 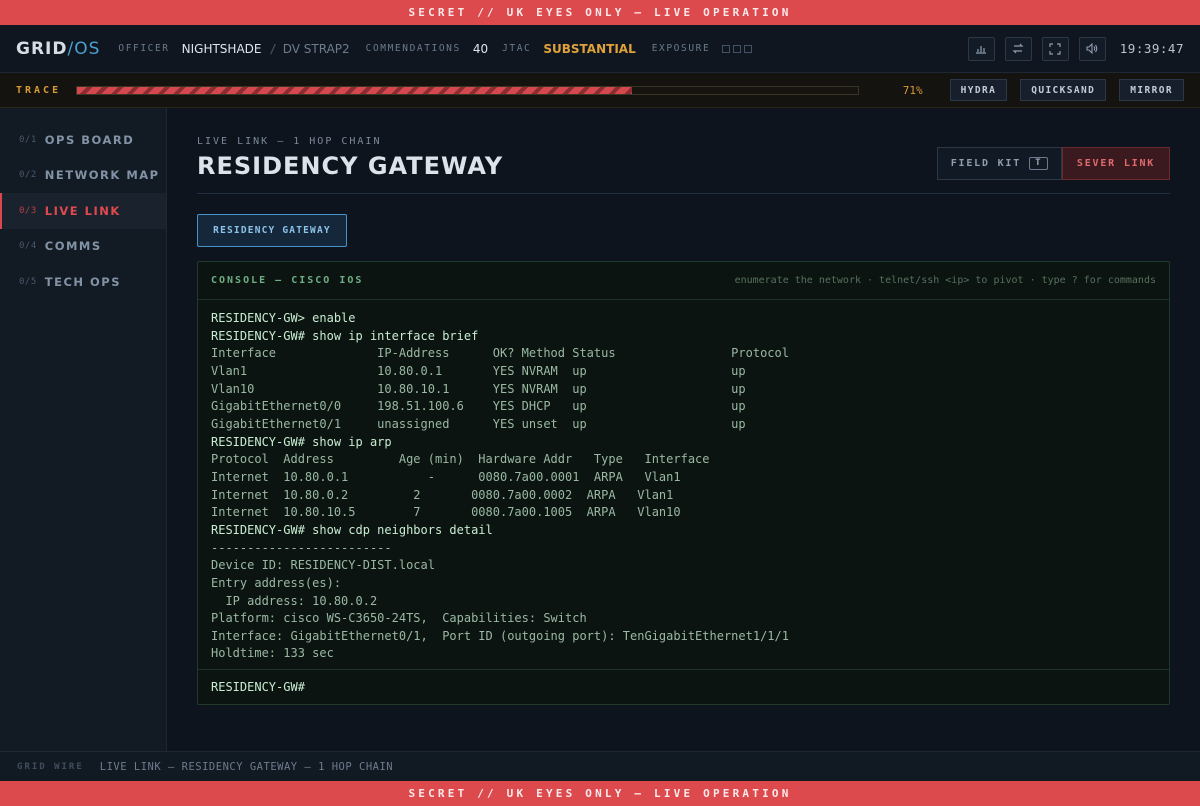 I want to click on sidebar-item-network-map: 0/2 NETWORK MAP, so click(x=83, y=176).